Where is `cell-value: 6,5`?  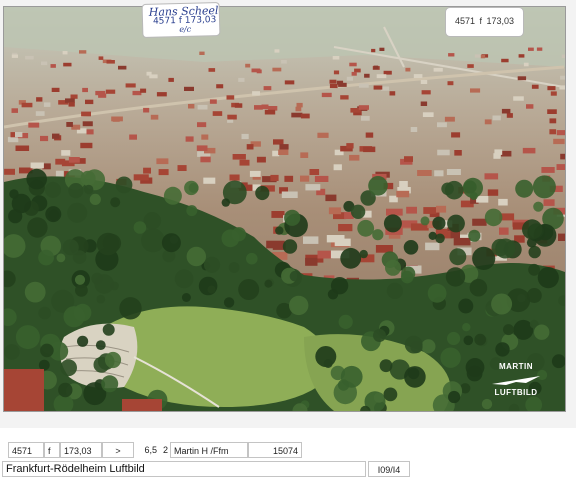 cell-value: 6,5 is located at coordinates (147, 450).